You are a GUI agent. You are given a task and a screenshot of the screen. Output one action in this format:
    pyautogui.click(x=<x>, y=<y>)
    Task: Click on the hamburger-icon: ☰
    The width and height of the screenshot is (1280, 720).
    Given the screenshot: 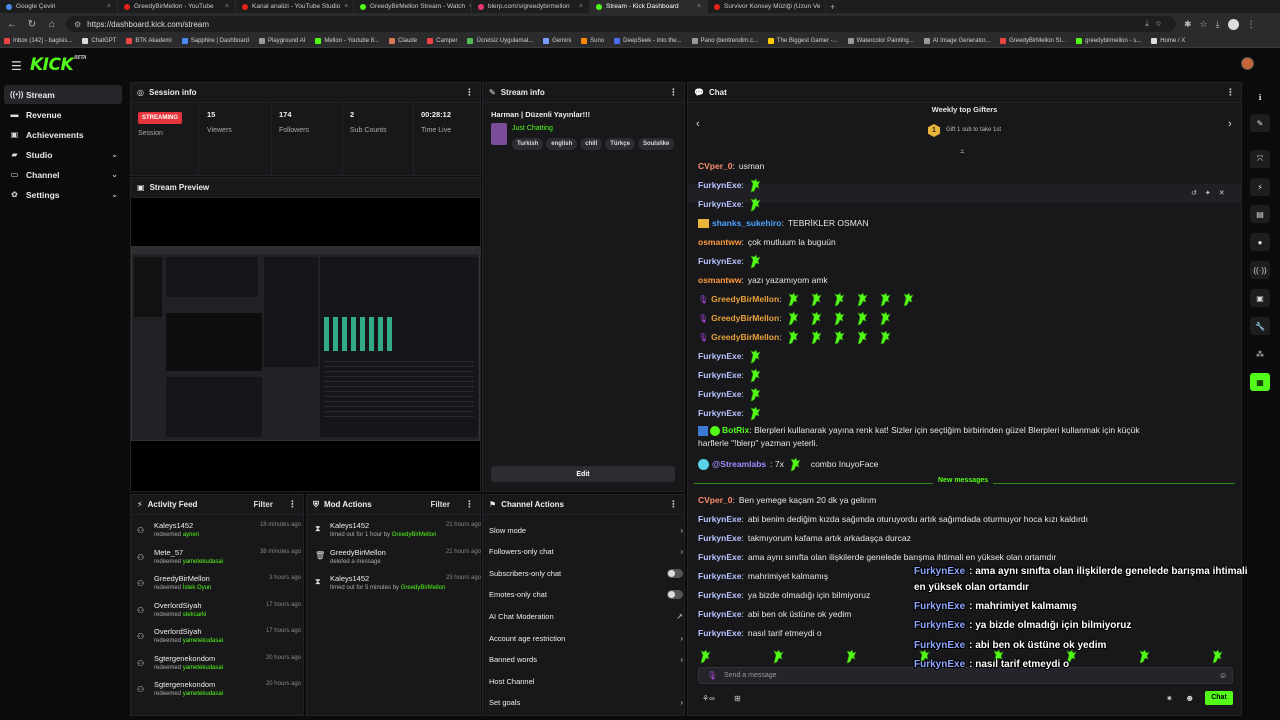 What is the action you would take?
    pyautogui.click(x=16, y=66)
    